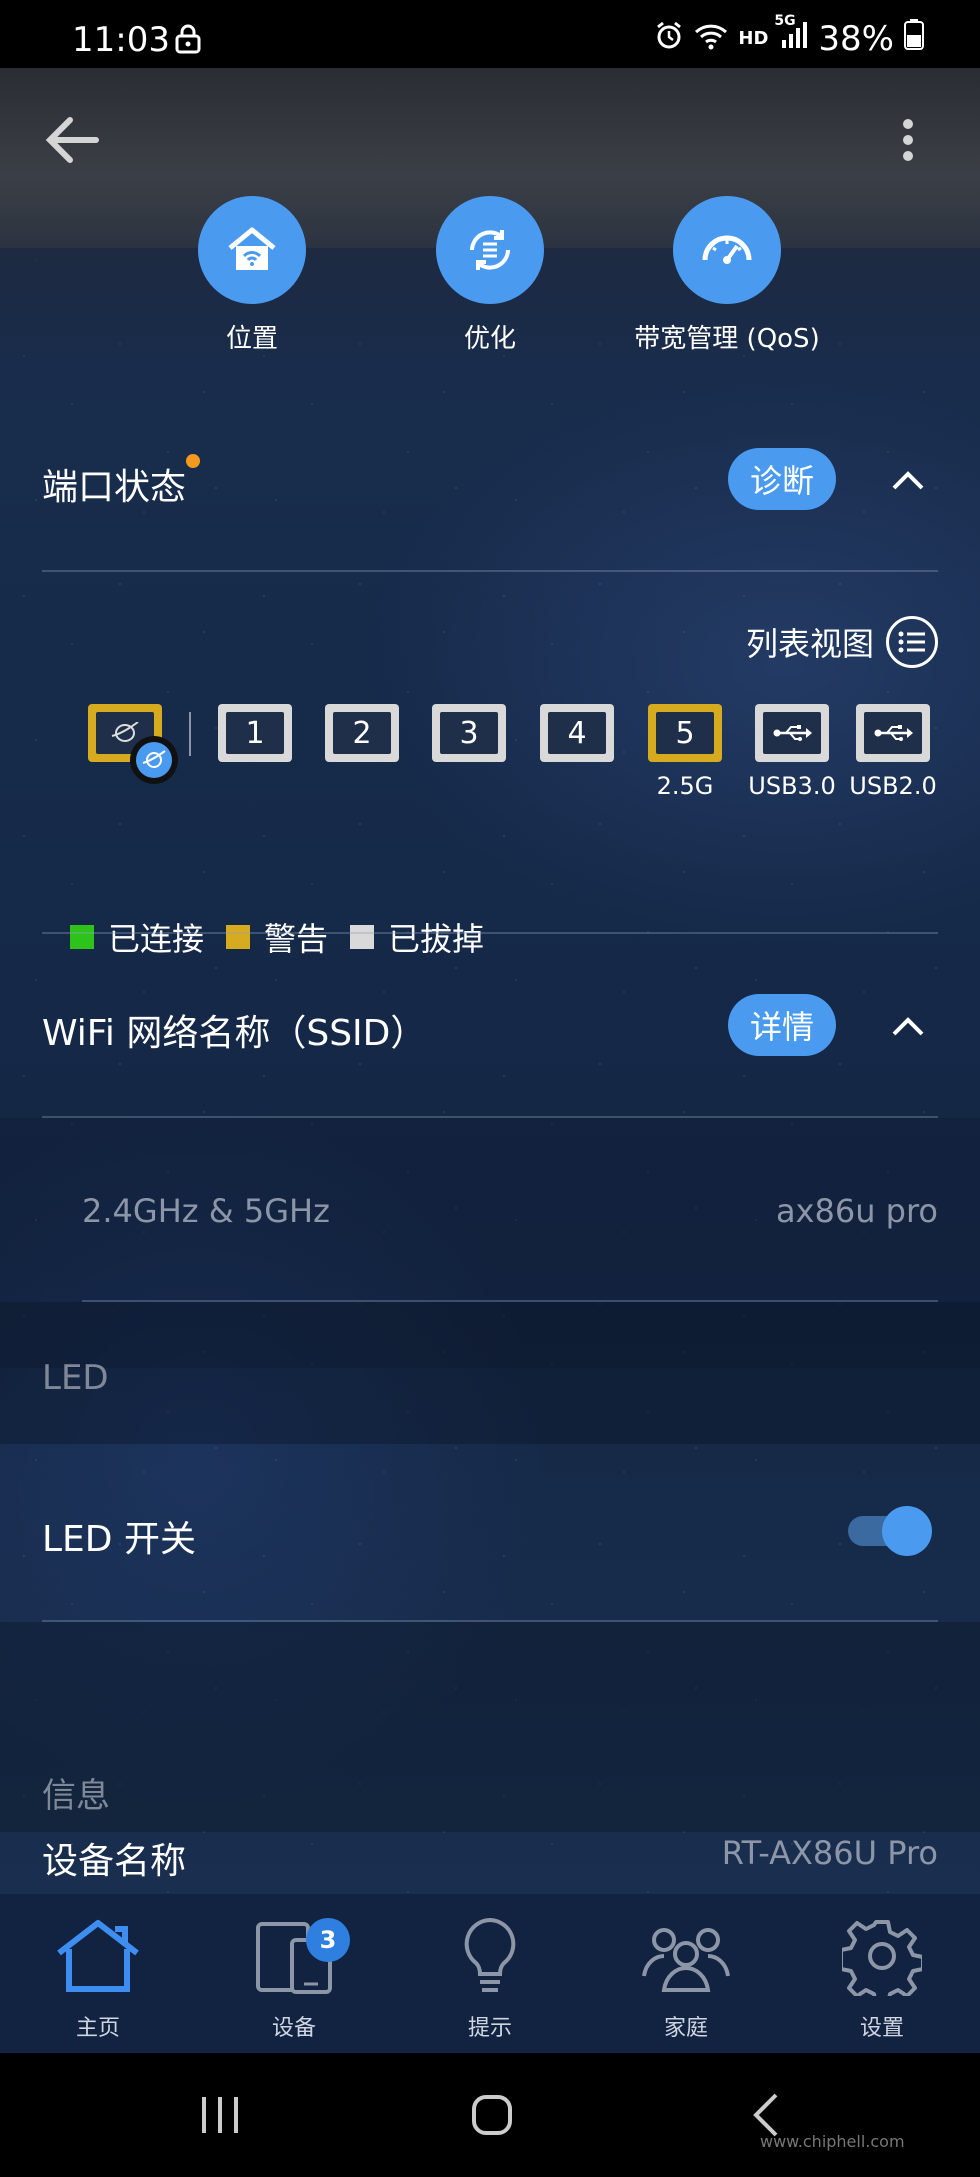  What do you see at coordinates (685, 2028) in the screenshot?
I see `nav-label: 家庭` at bounding box center [685, 2028].